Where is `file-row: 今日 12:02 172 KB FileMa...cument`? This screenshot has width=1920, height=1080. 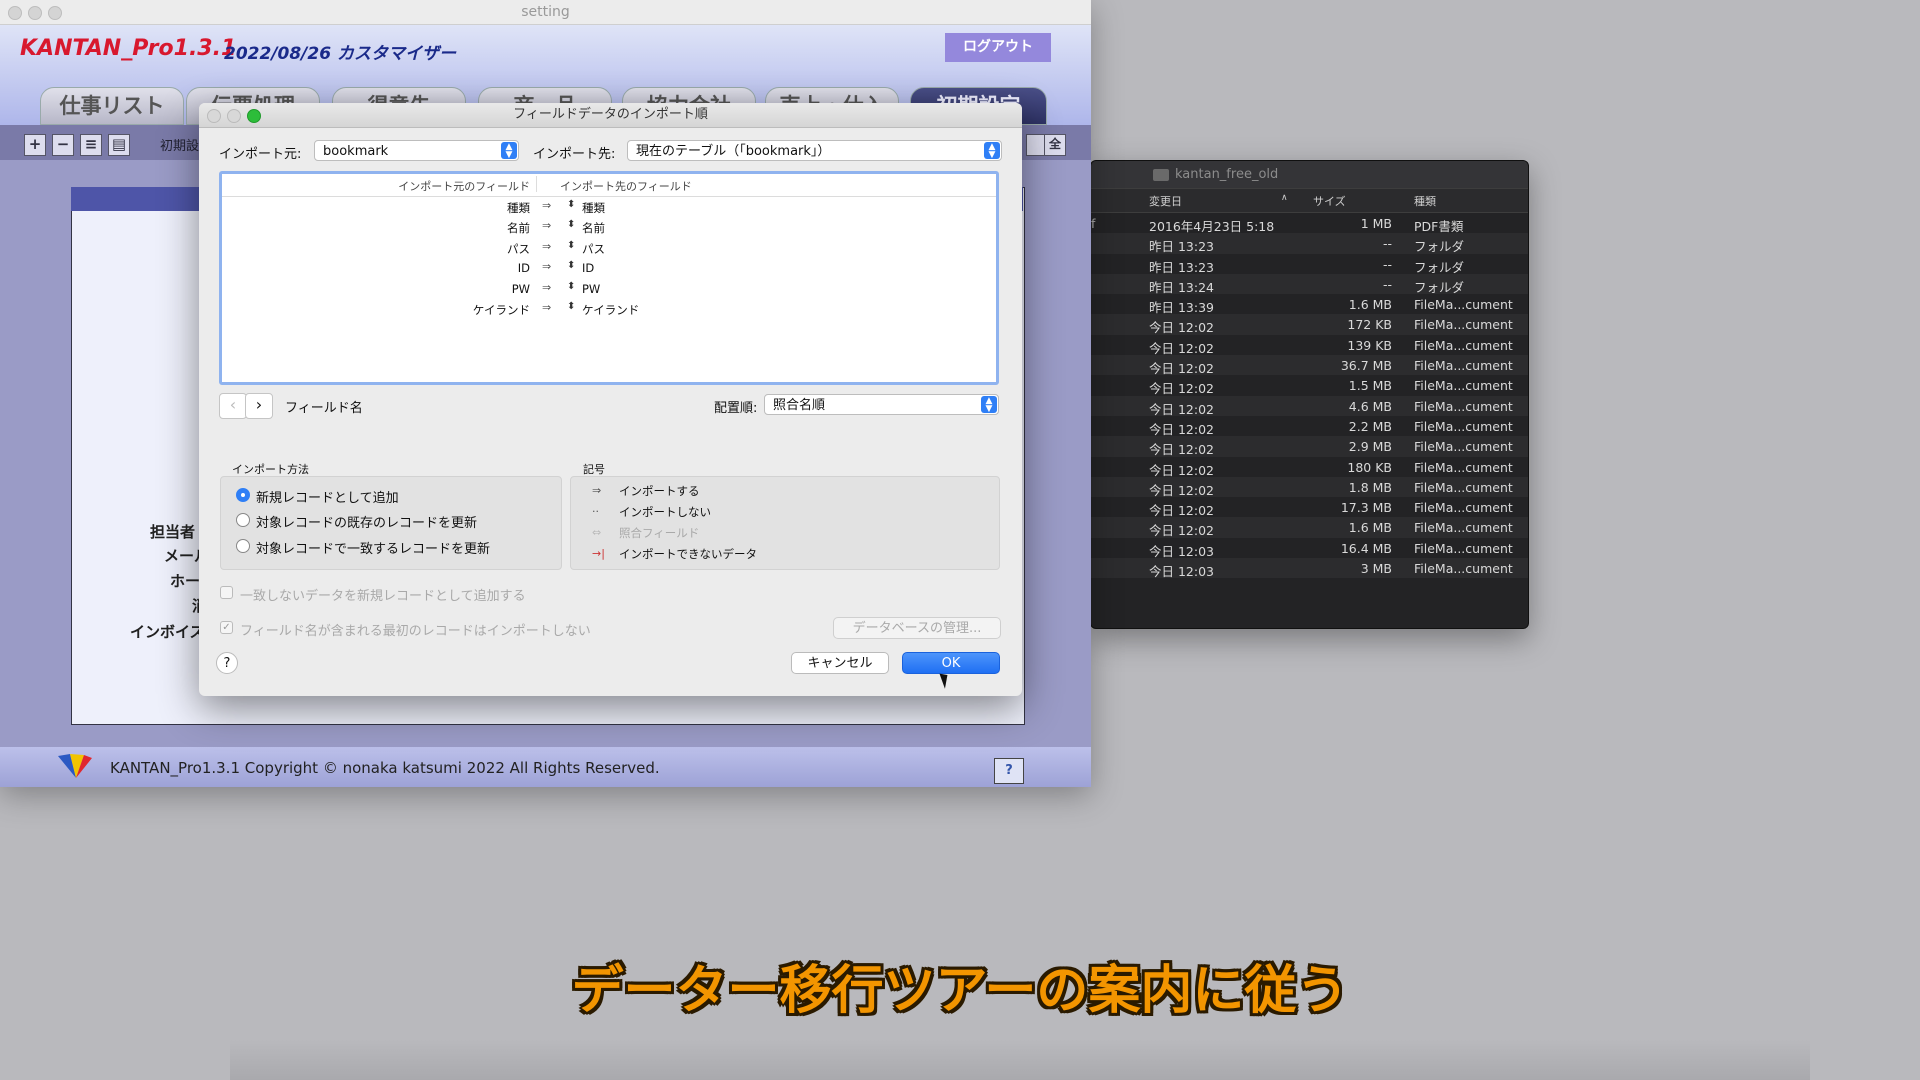 file-row: 今日 12:02 172 KB FileMa...cument is located at coordinates (1309, 324).